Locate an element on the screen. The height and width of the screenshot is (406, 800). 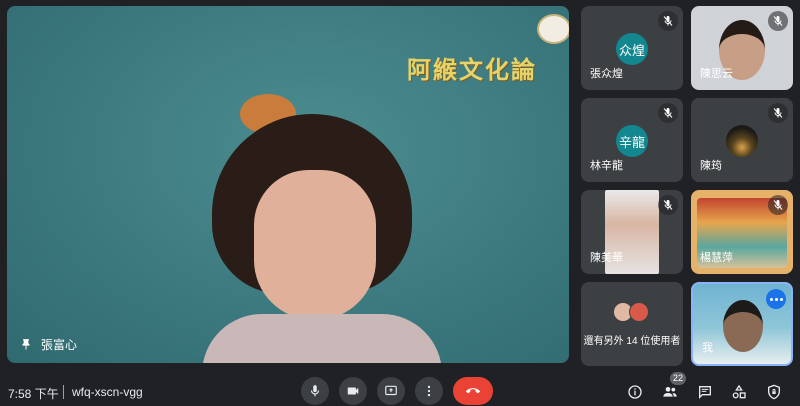
background-banner-text: 阿緱文化論 is located at coordinates (472, 70).